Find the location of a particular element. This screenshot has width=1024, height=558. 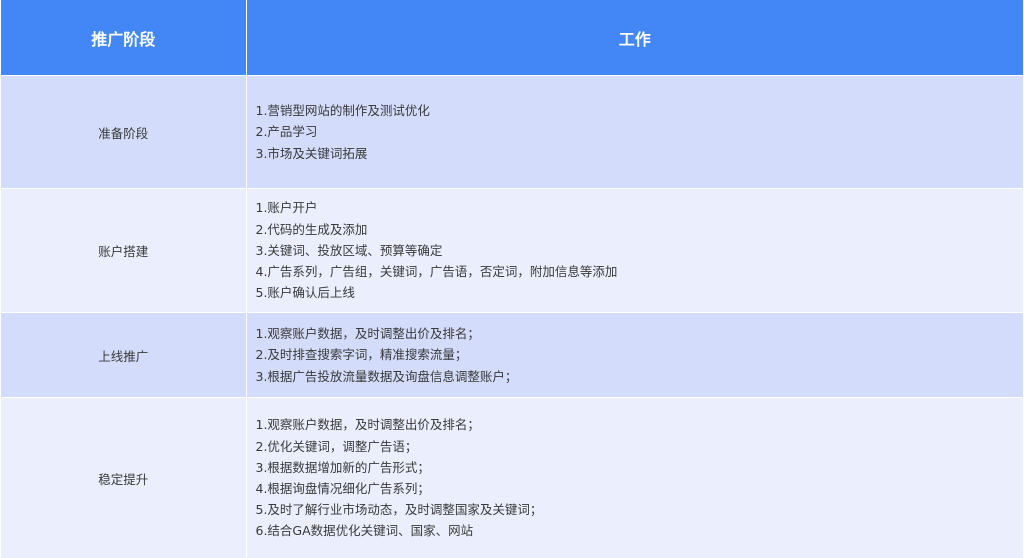

work-item: 3.根据数据增加新的广告形式； is located at coordinates (342, 467).